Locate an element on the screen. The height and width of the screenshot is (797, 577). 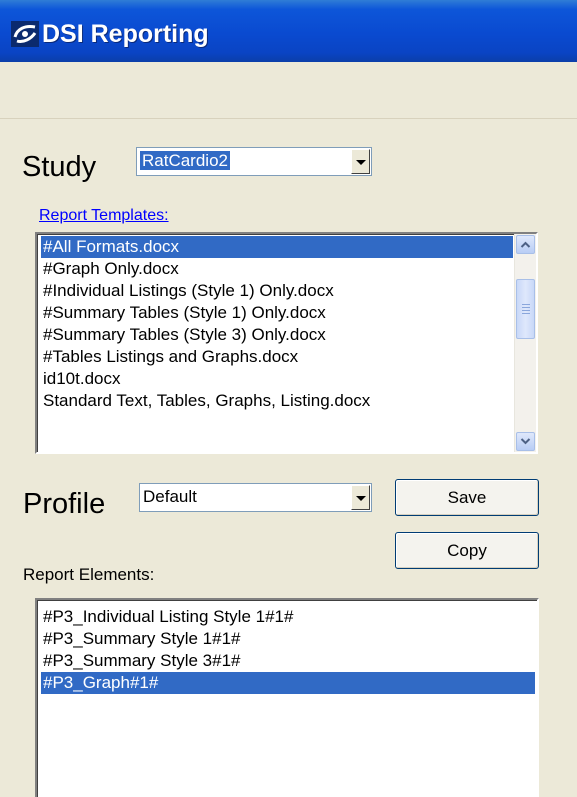
title-bar: DSI Reporting is located at coordinates (288, 31).